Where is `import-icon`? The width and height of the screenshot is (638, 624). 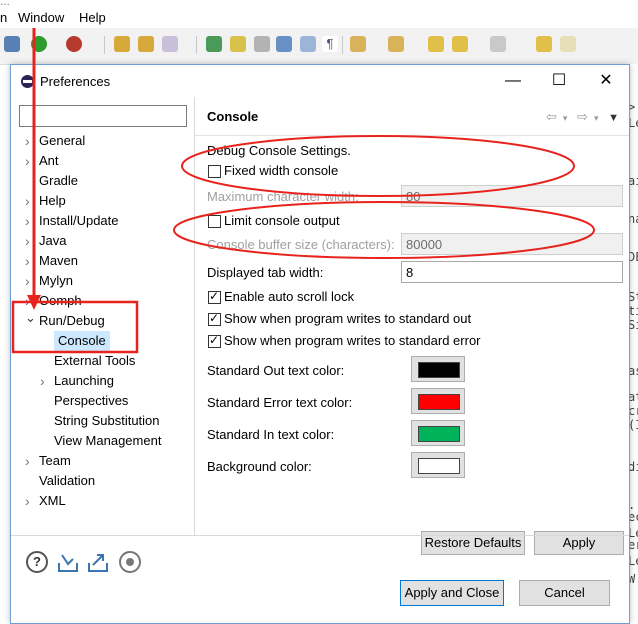 import-icon is located at coordinates (68, 562).